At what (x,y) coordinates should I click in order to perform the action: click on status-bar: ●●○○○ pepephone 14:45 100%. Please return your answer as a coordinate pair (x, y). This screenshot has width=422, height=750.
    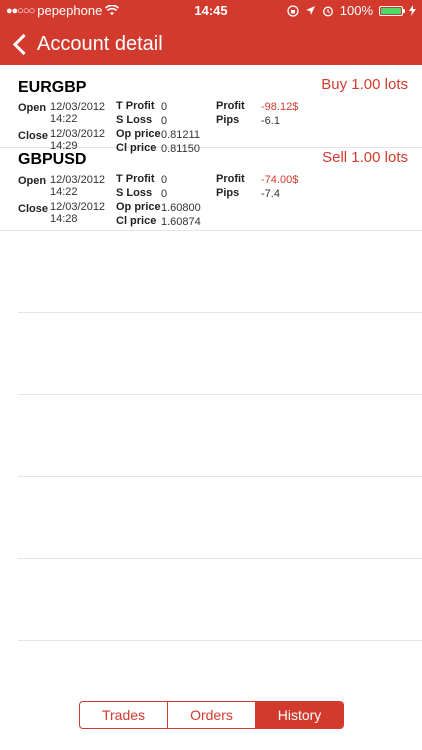
    Looking at the image, I should click on (211, 11).